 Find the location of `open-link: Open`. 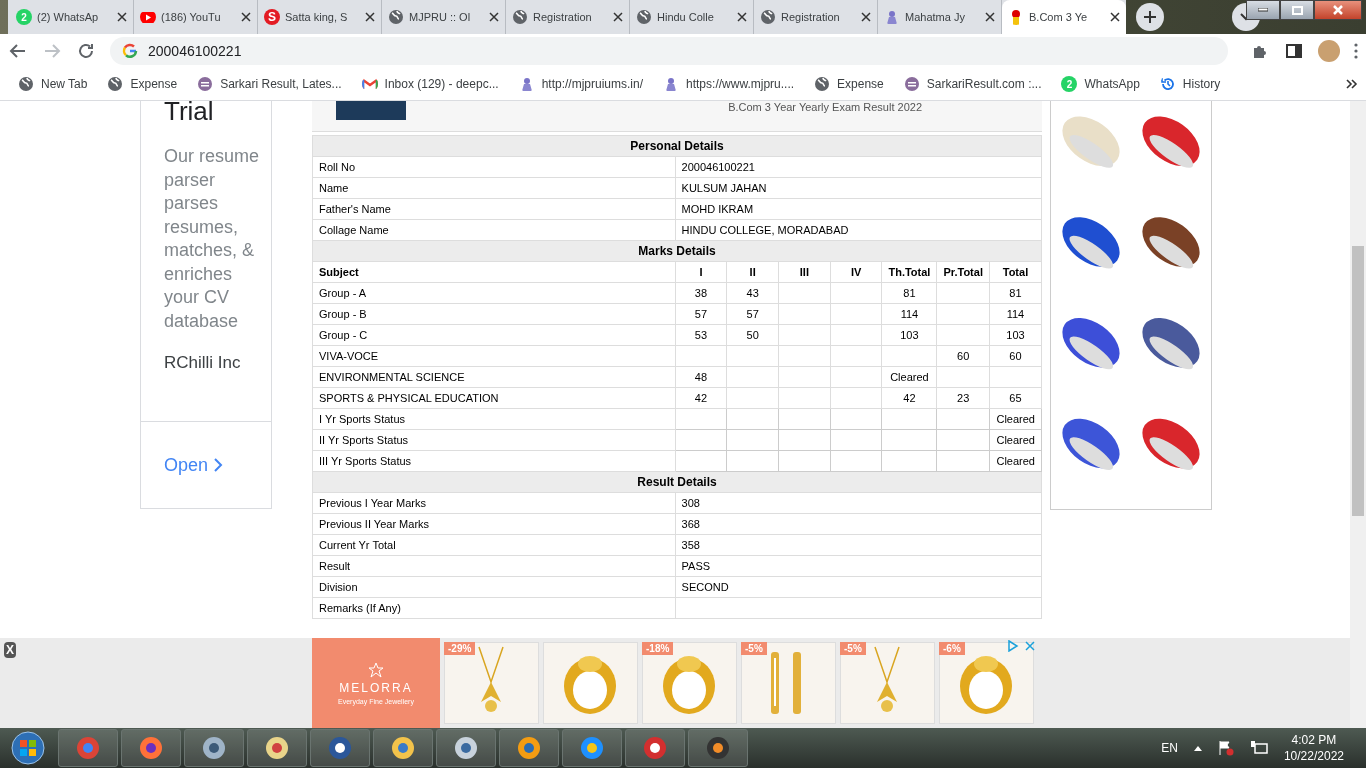

open-link: Open is located at coordinates (194, 465).